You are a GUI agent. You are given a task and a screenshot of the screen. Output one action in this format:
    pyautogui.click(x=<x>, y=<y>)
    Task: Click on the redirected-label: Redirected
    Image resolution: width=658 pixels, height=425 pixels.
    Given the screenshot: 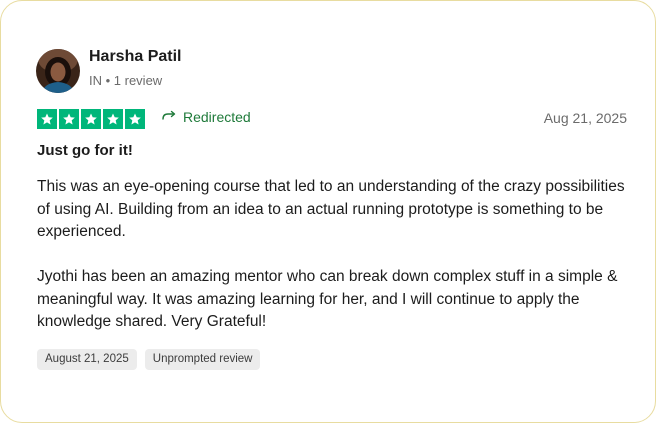 What is the action you would take?
    pyautogui.click(x=217, y=117)
    